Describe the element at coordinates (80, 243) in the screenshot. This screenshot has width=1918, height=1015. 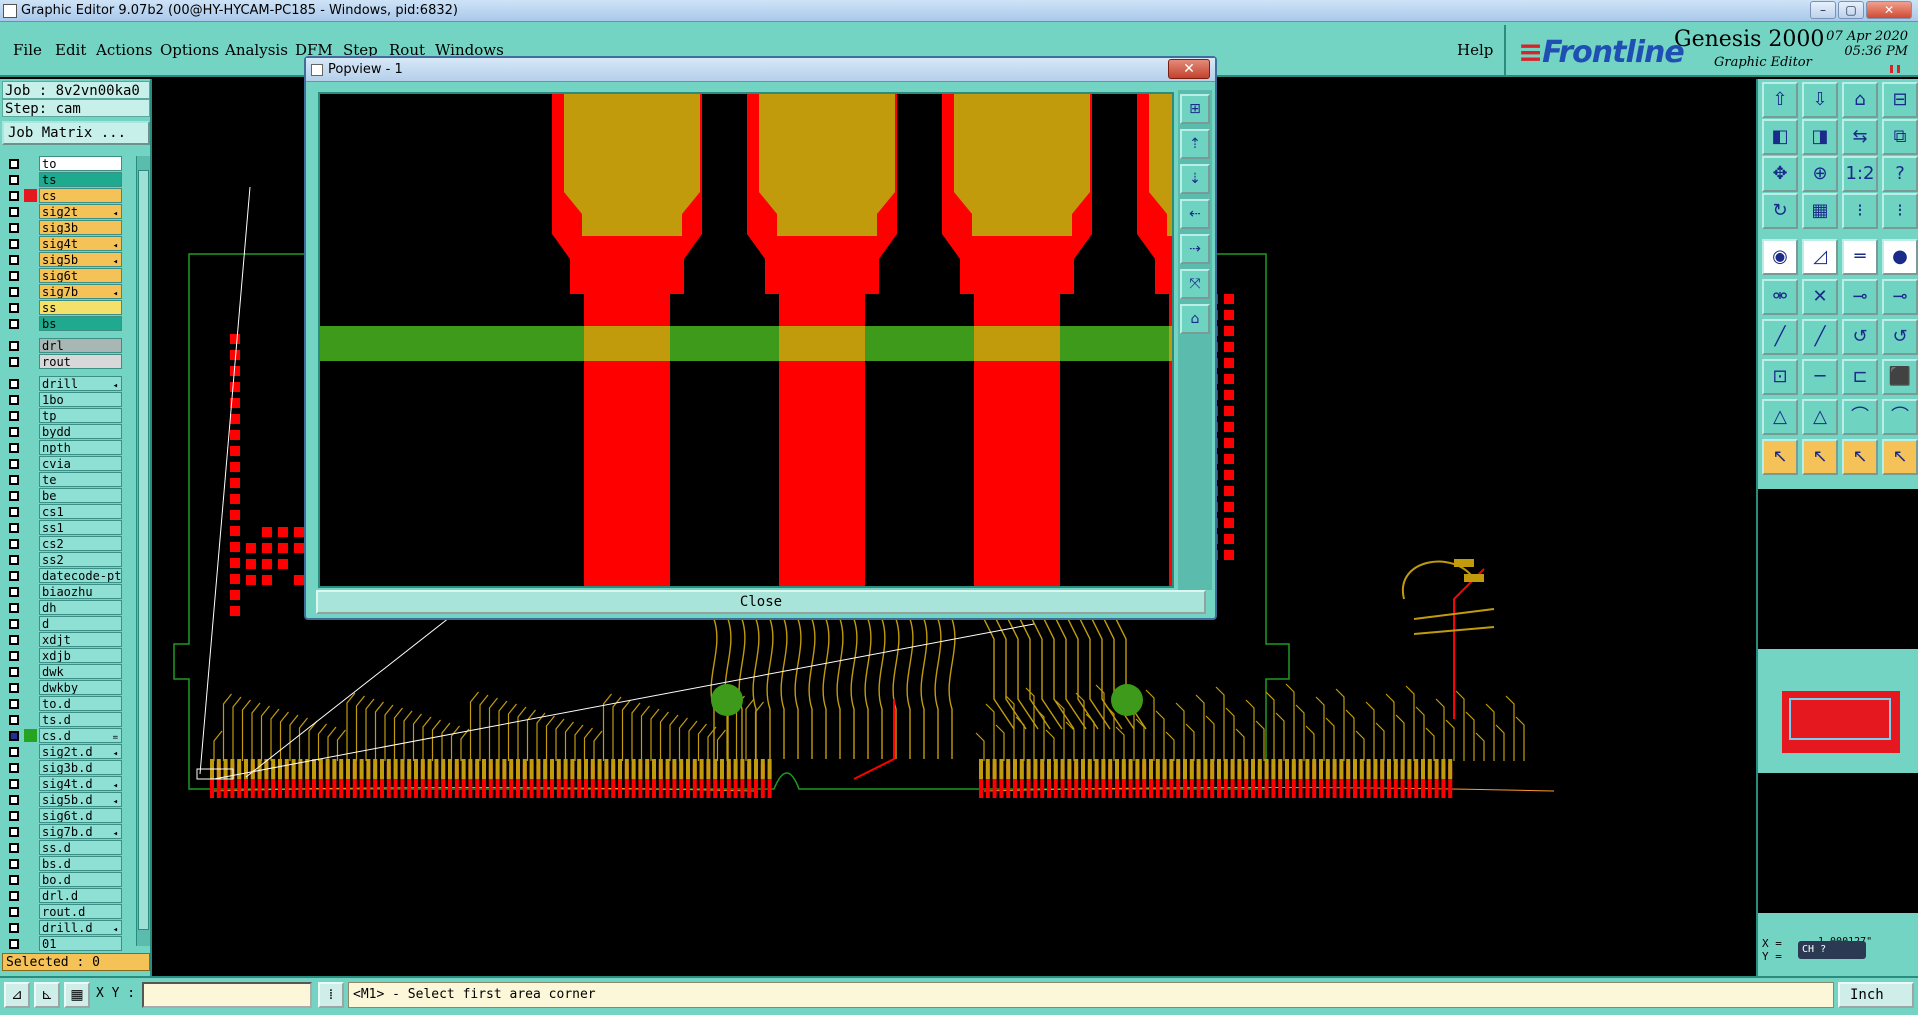
I see `layer-name: sig4t ◂` at that location.